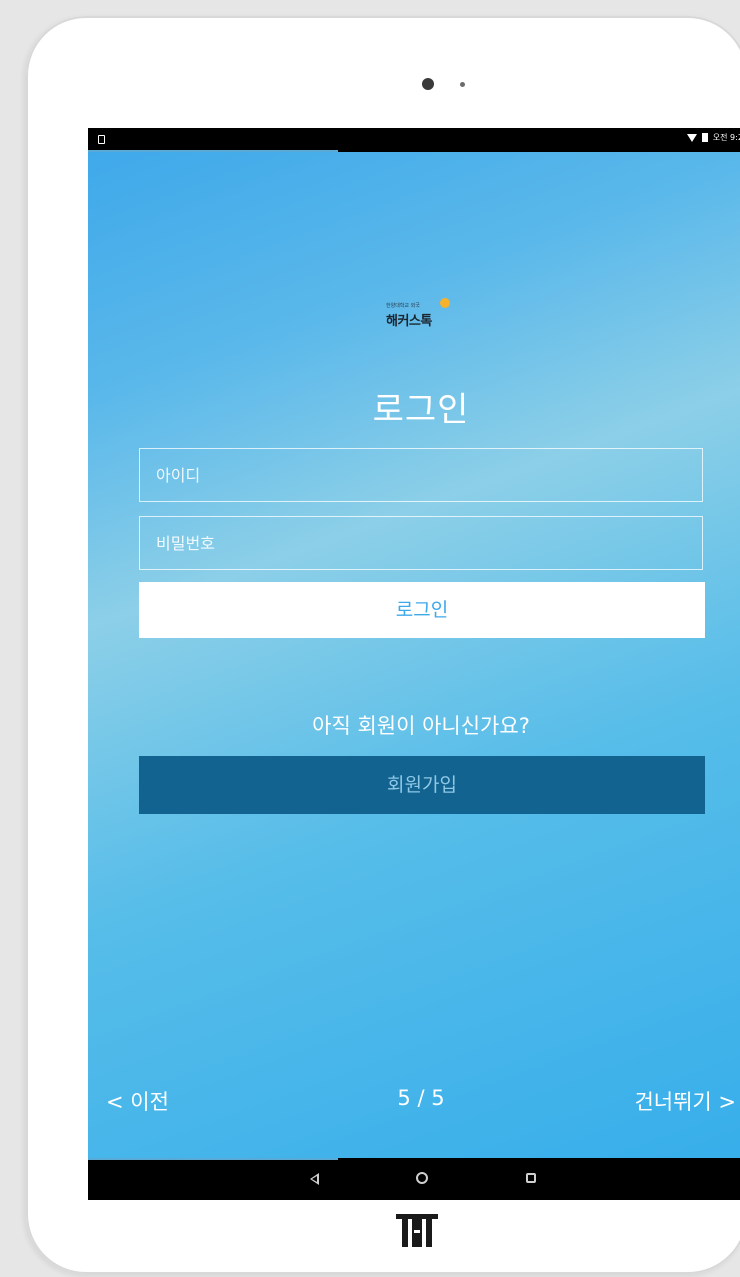  I want to click on wifi-icon, so click(691, 137).